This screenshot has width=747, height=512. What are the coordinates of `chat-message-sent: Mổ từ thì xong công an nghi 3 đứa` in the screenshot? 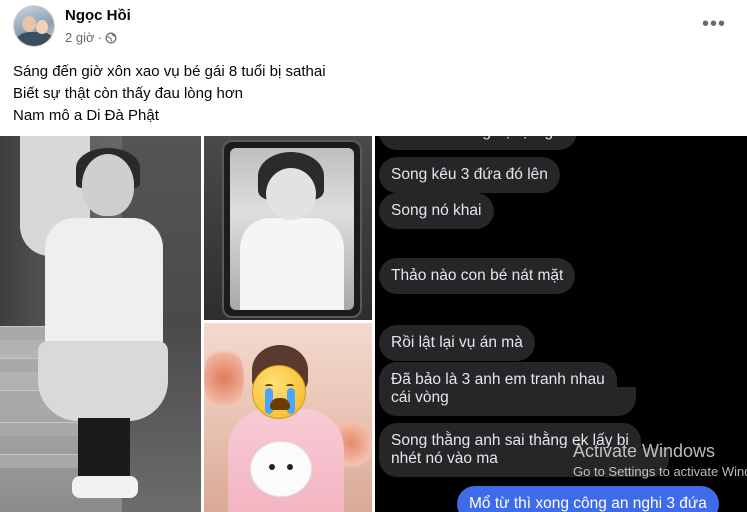 It's located at (588, 499).